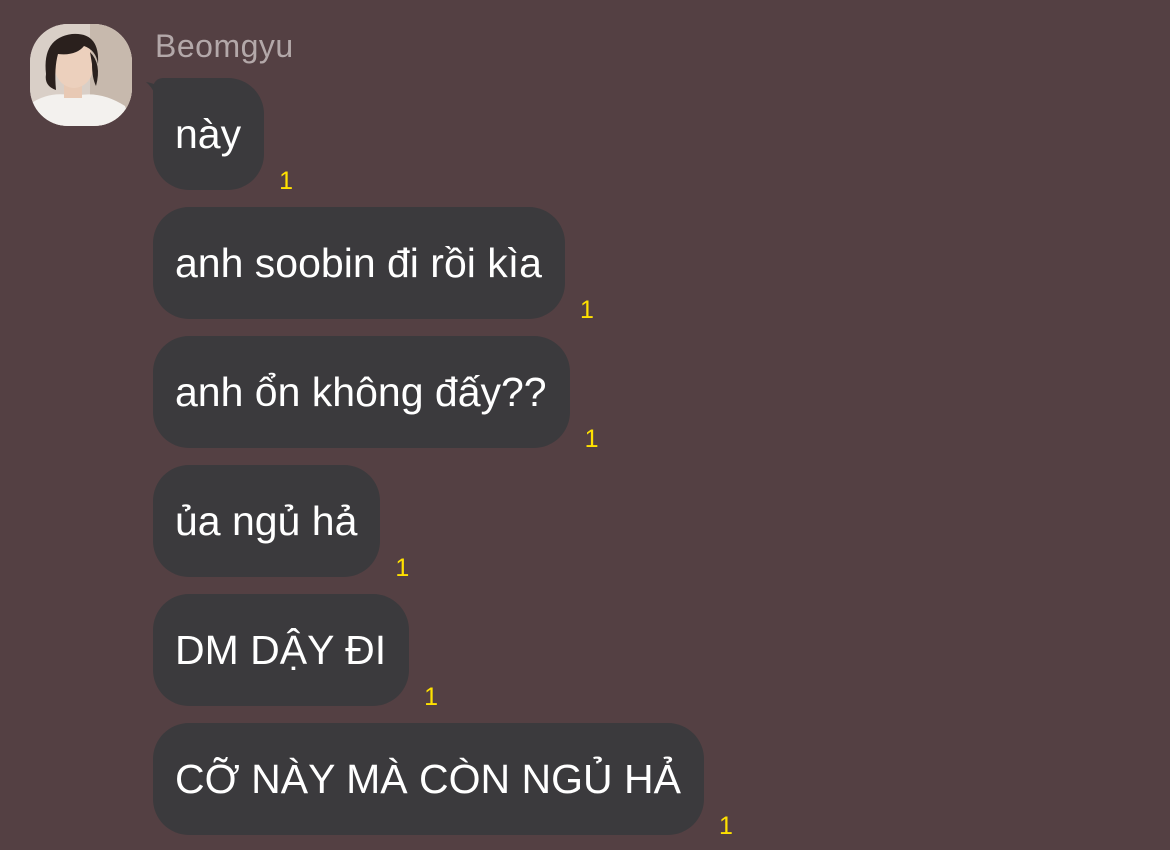 The image size is (1170, 850). I want to click on message-row: ủa ngủ hả 1, so click(281, 523).